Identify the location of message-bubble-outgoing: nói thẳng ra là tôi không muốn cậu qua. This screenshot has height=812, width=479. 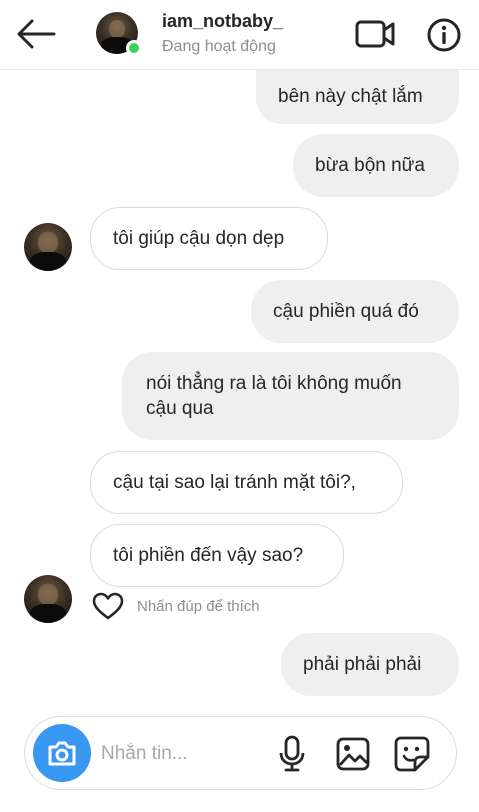
(290, 396).